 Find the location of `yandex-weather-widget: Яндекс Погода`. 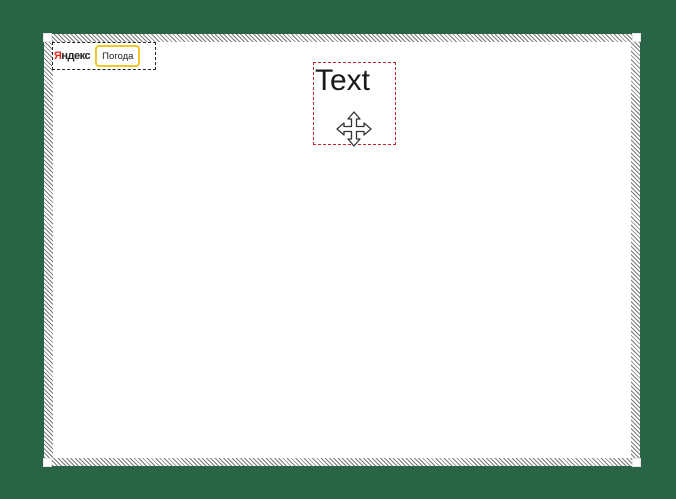

yandex-weather-widget: Яндекс Погода is located at coordinates (104, 56).